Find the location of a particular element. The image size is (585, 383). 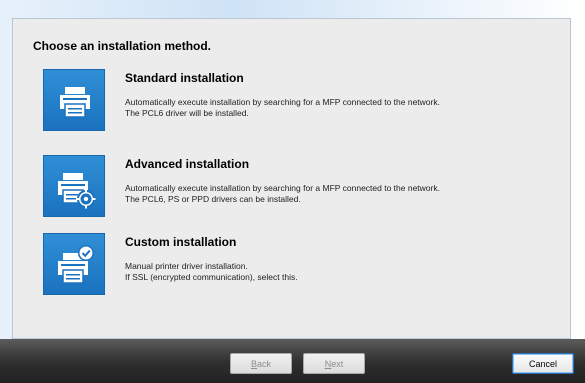

back-button: Back is located at coordinates (261, 363).